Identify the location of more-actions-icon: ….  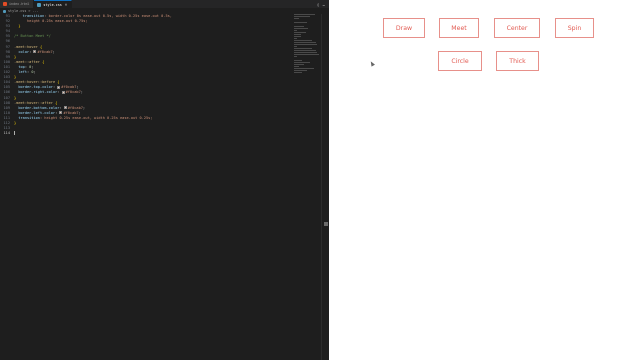
(324, 4).